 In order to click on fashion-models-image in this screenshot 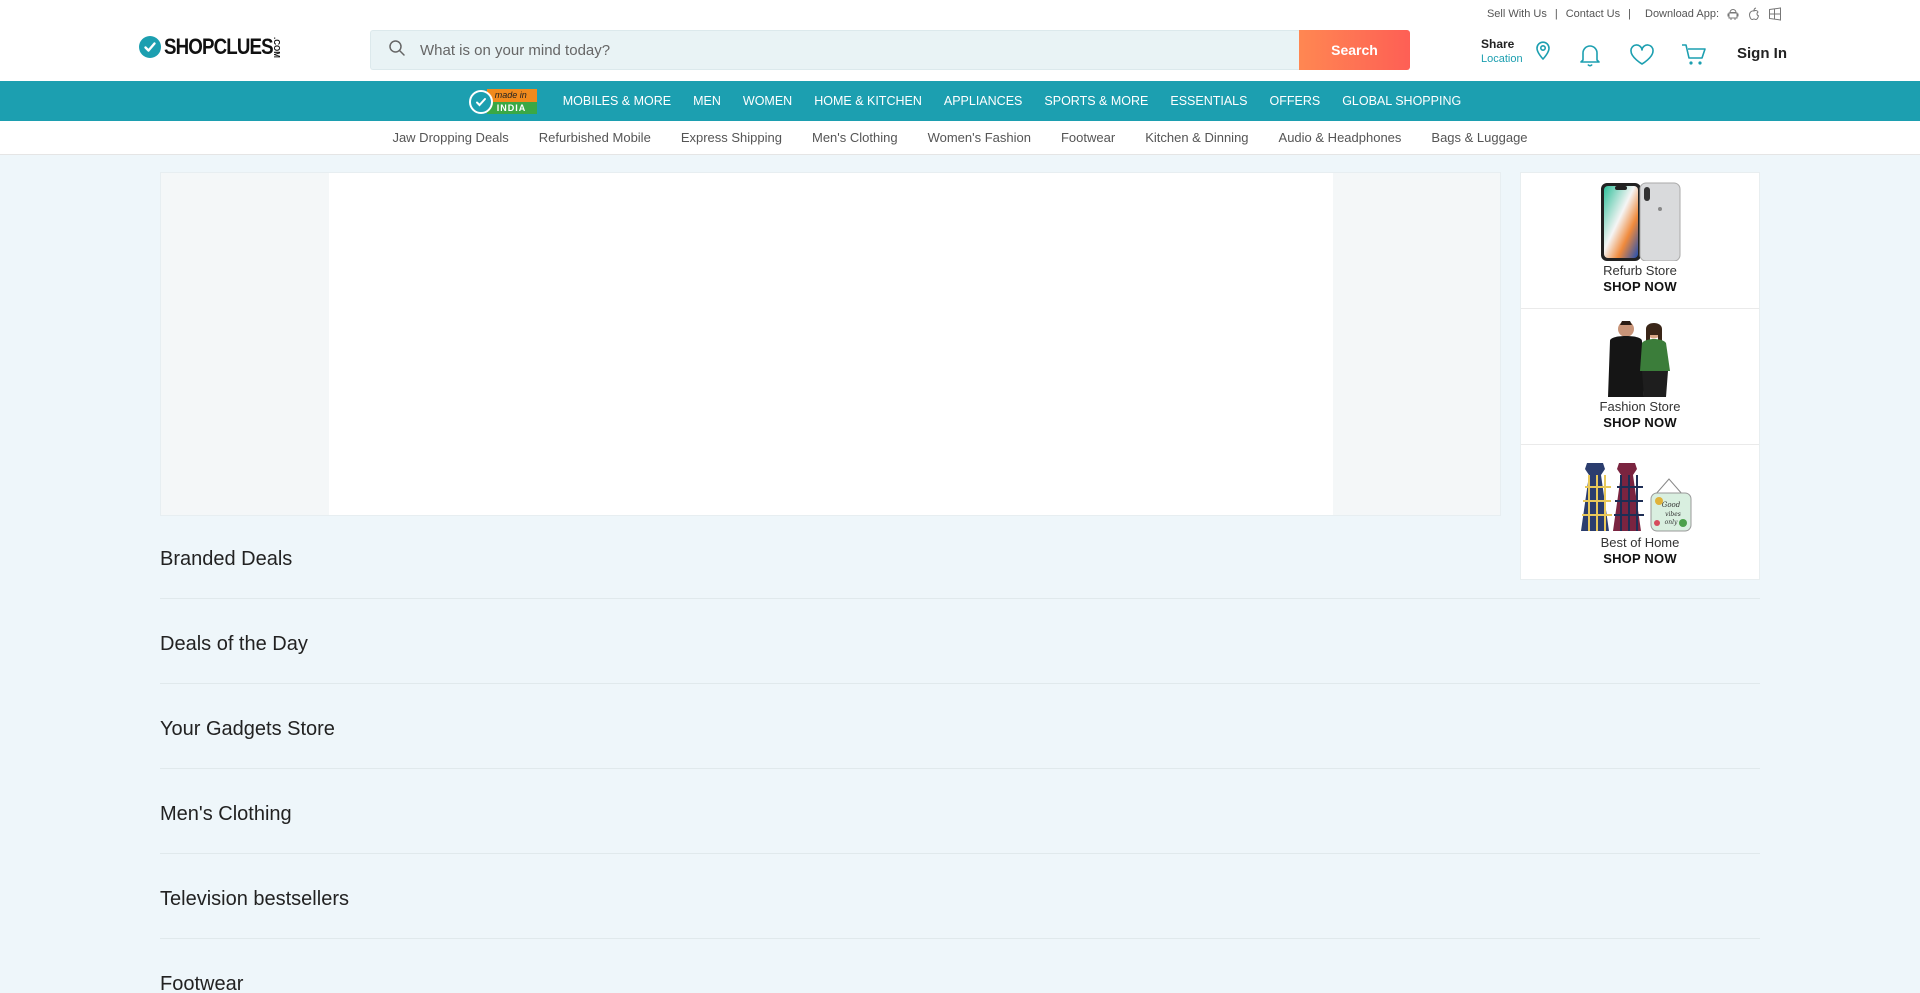, I will do `click(1640, 357)`.